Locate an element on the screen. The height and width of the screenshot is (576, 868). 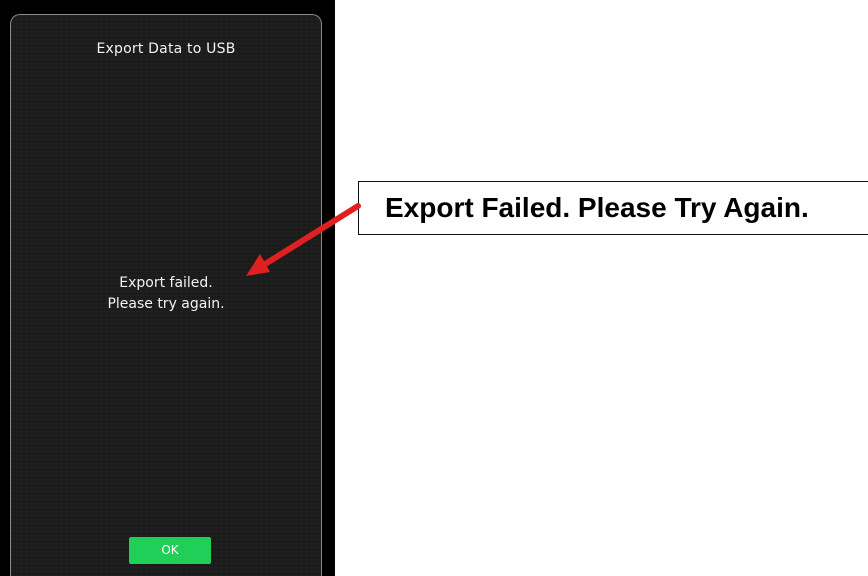
error-message-line-1: Export failed. is located at coordinates (166, 283).